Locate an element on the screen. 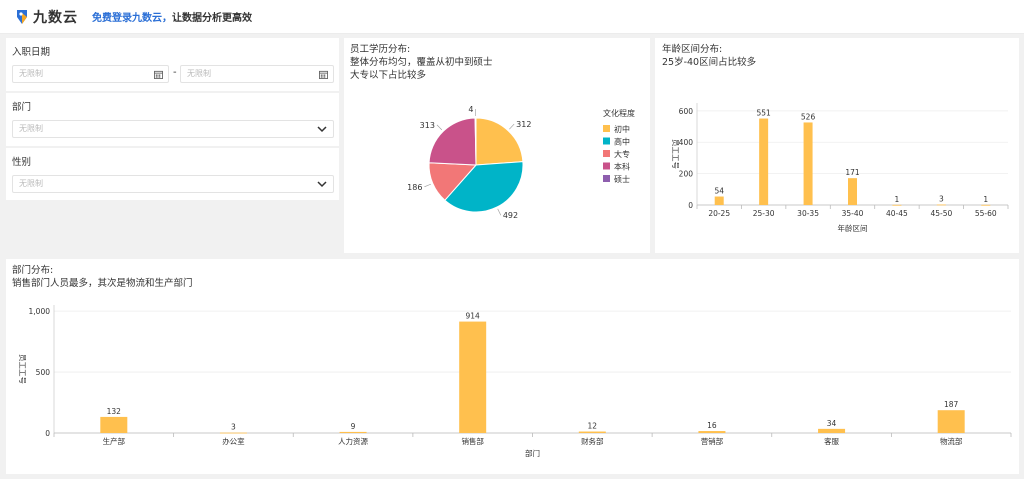 This screenshot has width=1024, height=479. bar-data-label: 526 is located at coordinates (808, 116).